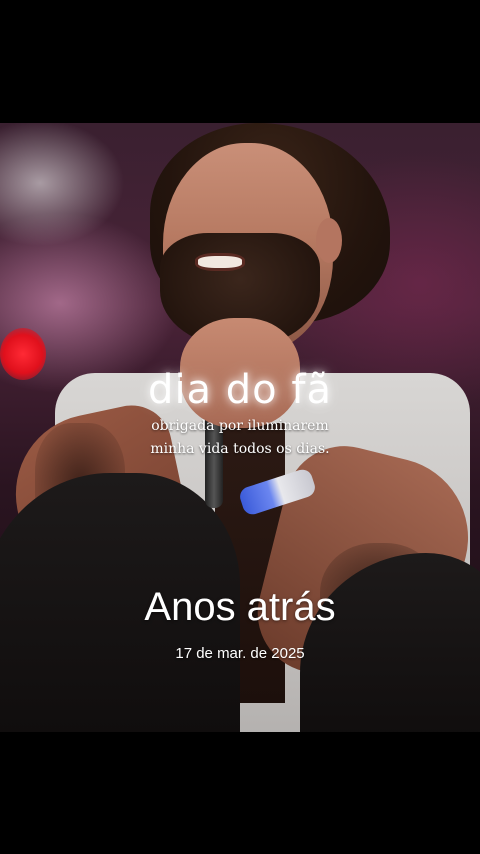 Image resolution: width=480 pixels, height=854 pixels. Describe the element at coordinates (329, 240) in the screenshot. I see `ear` at that location.